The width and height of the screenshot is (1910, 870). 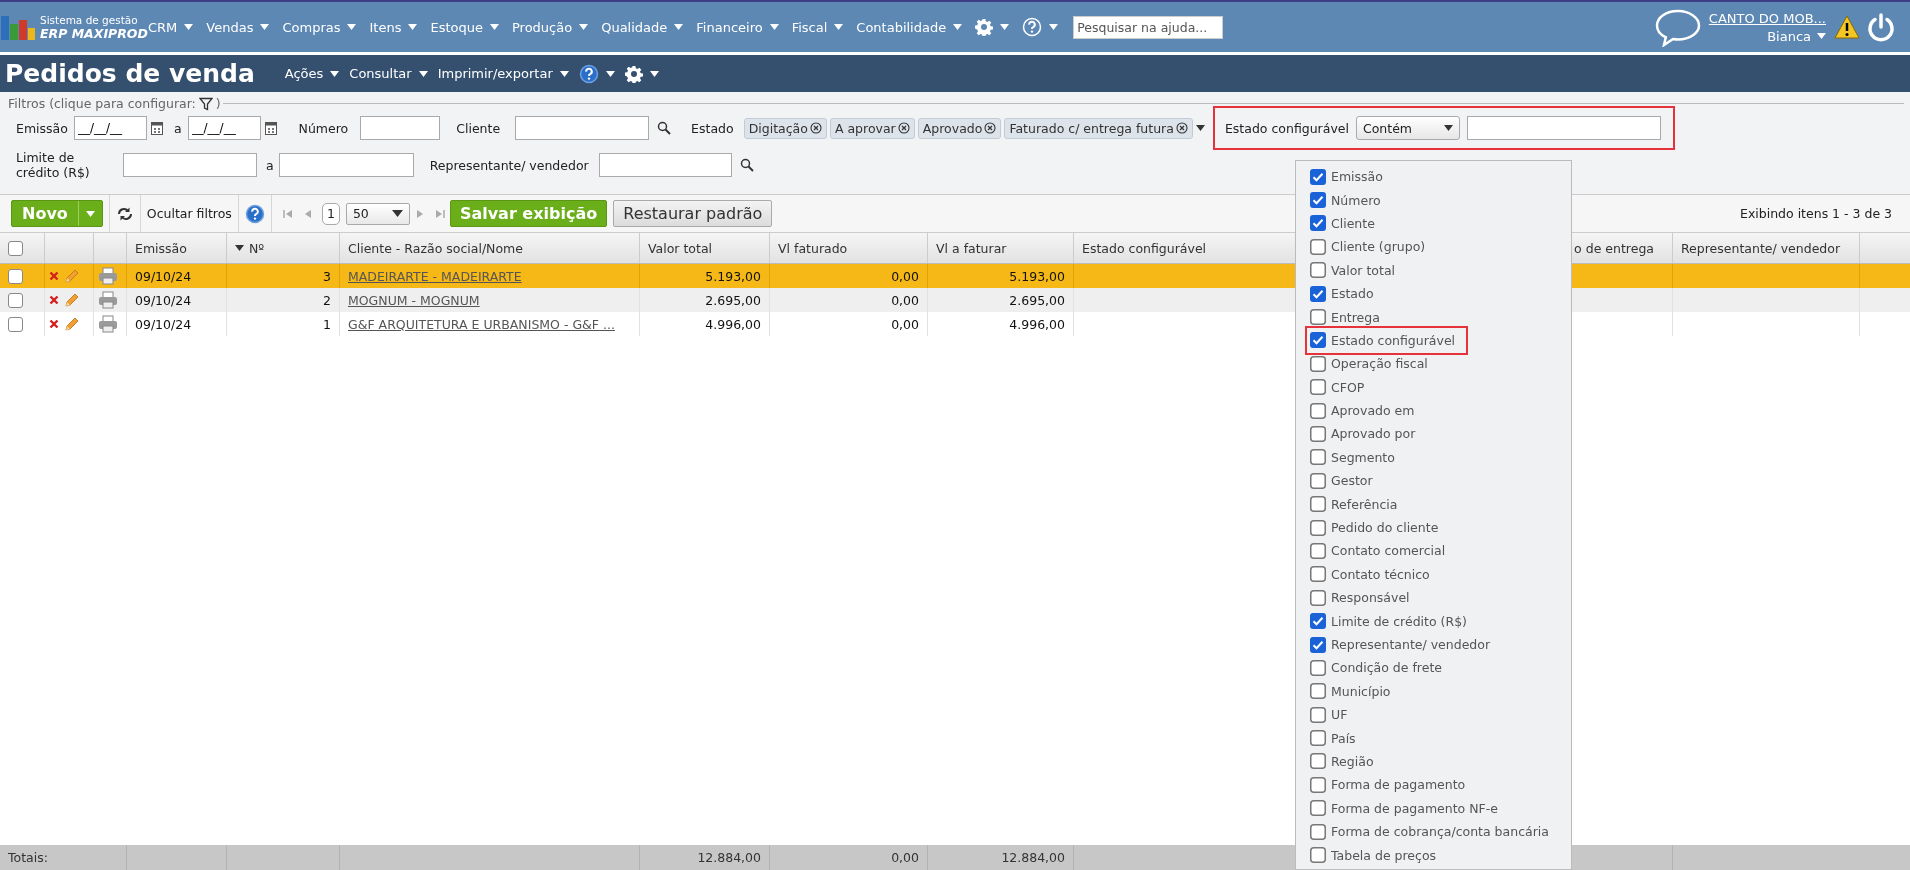 What do you see at coordinates (872, 128) in the screenshot?
I see `status-tag: A aprovar` at bounding box center [872, 128].